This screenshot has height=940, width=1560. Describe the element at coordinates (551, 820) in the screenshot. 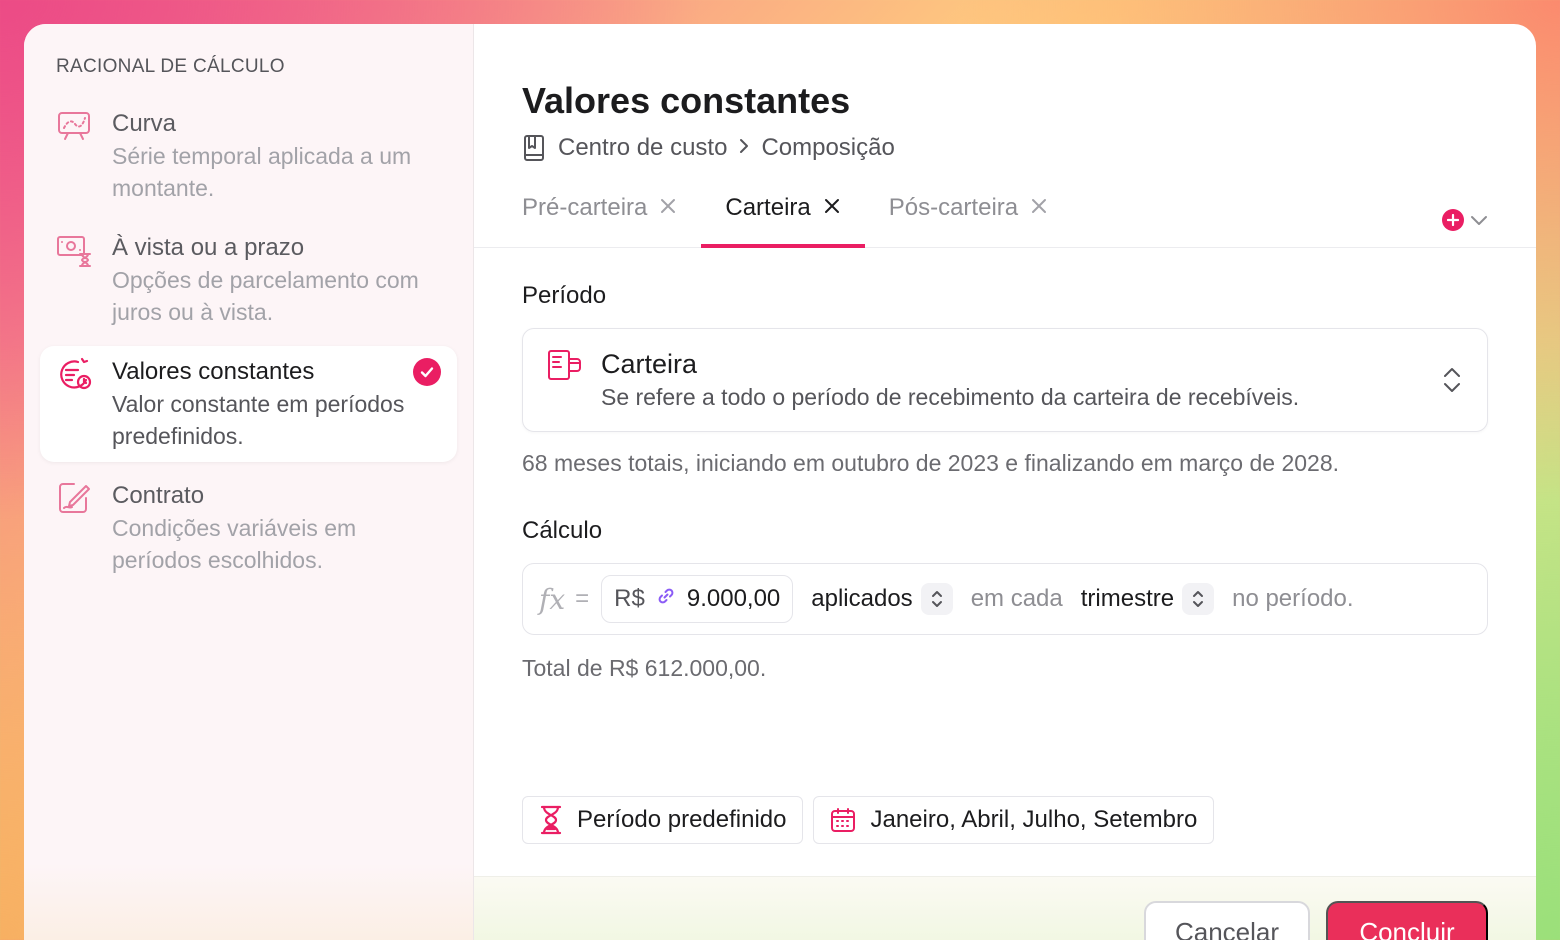

I see `hourglass-icon` at that location.